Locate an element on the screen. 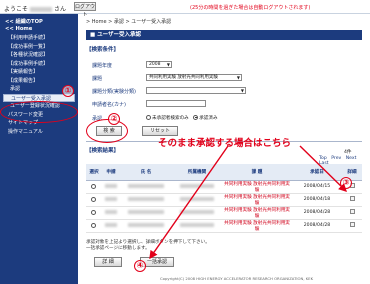 The image size is (370, 284). sidebar-home-link: << Home is located at coordinates (39, 29).